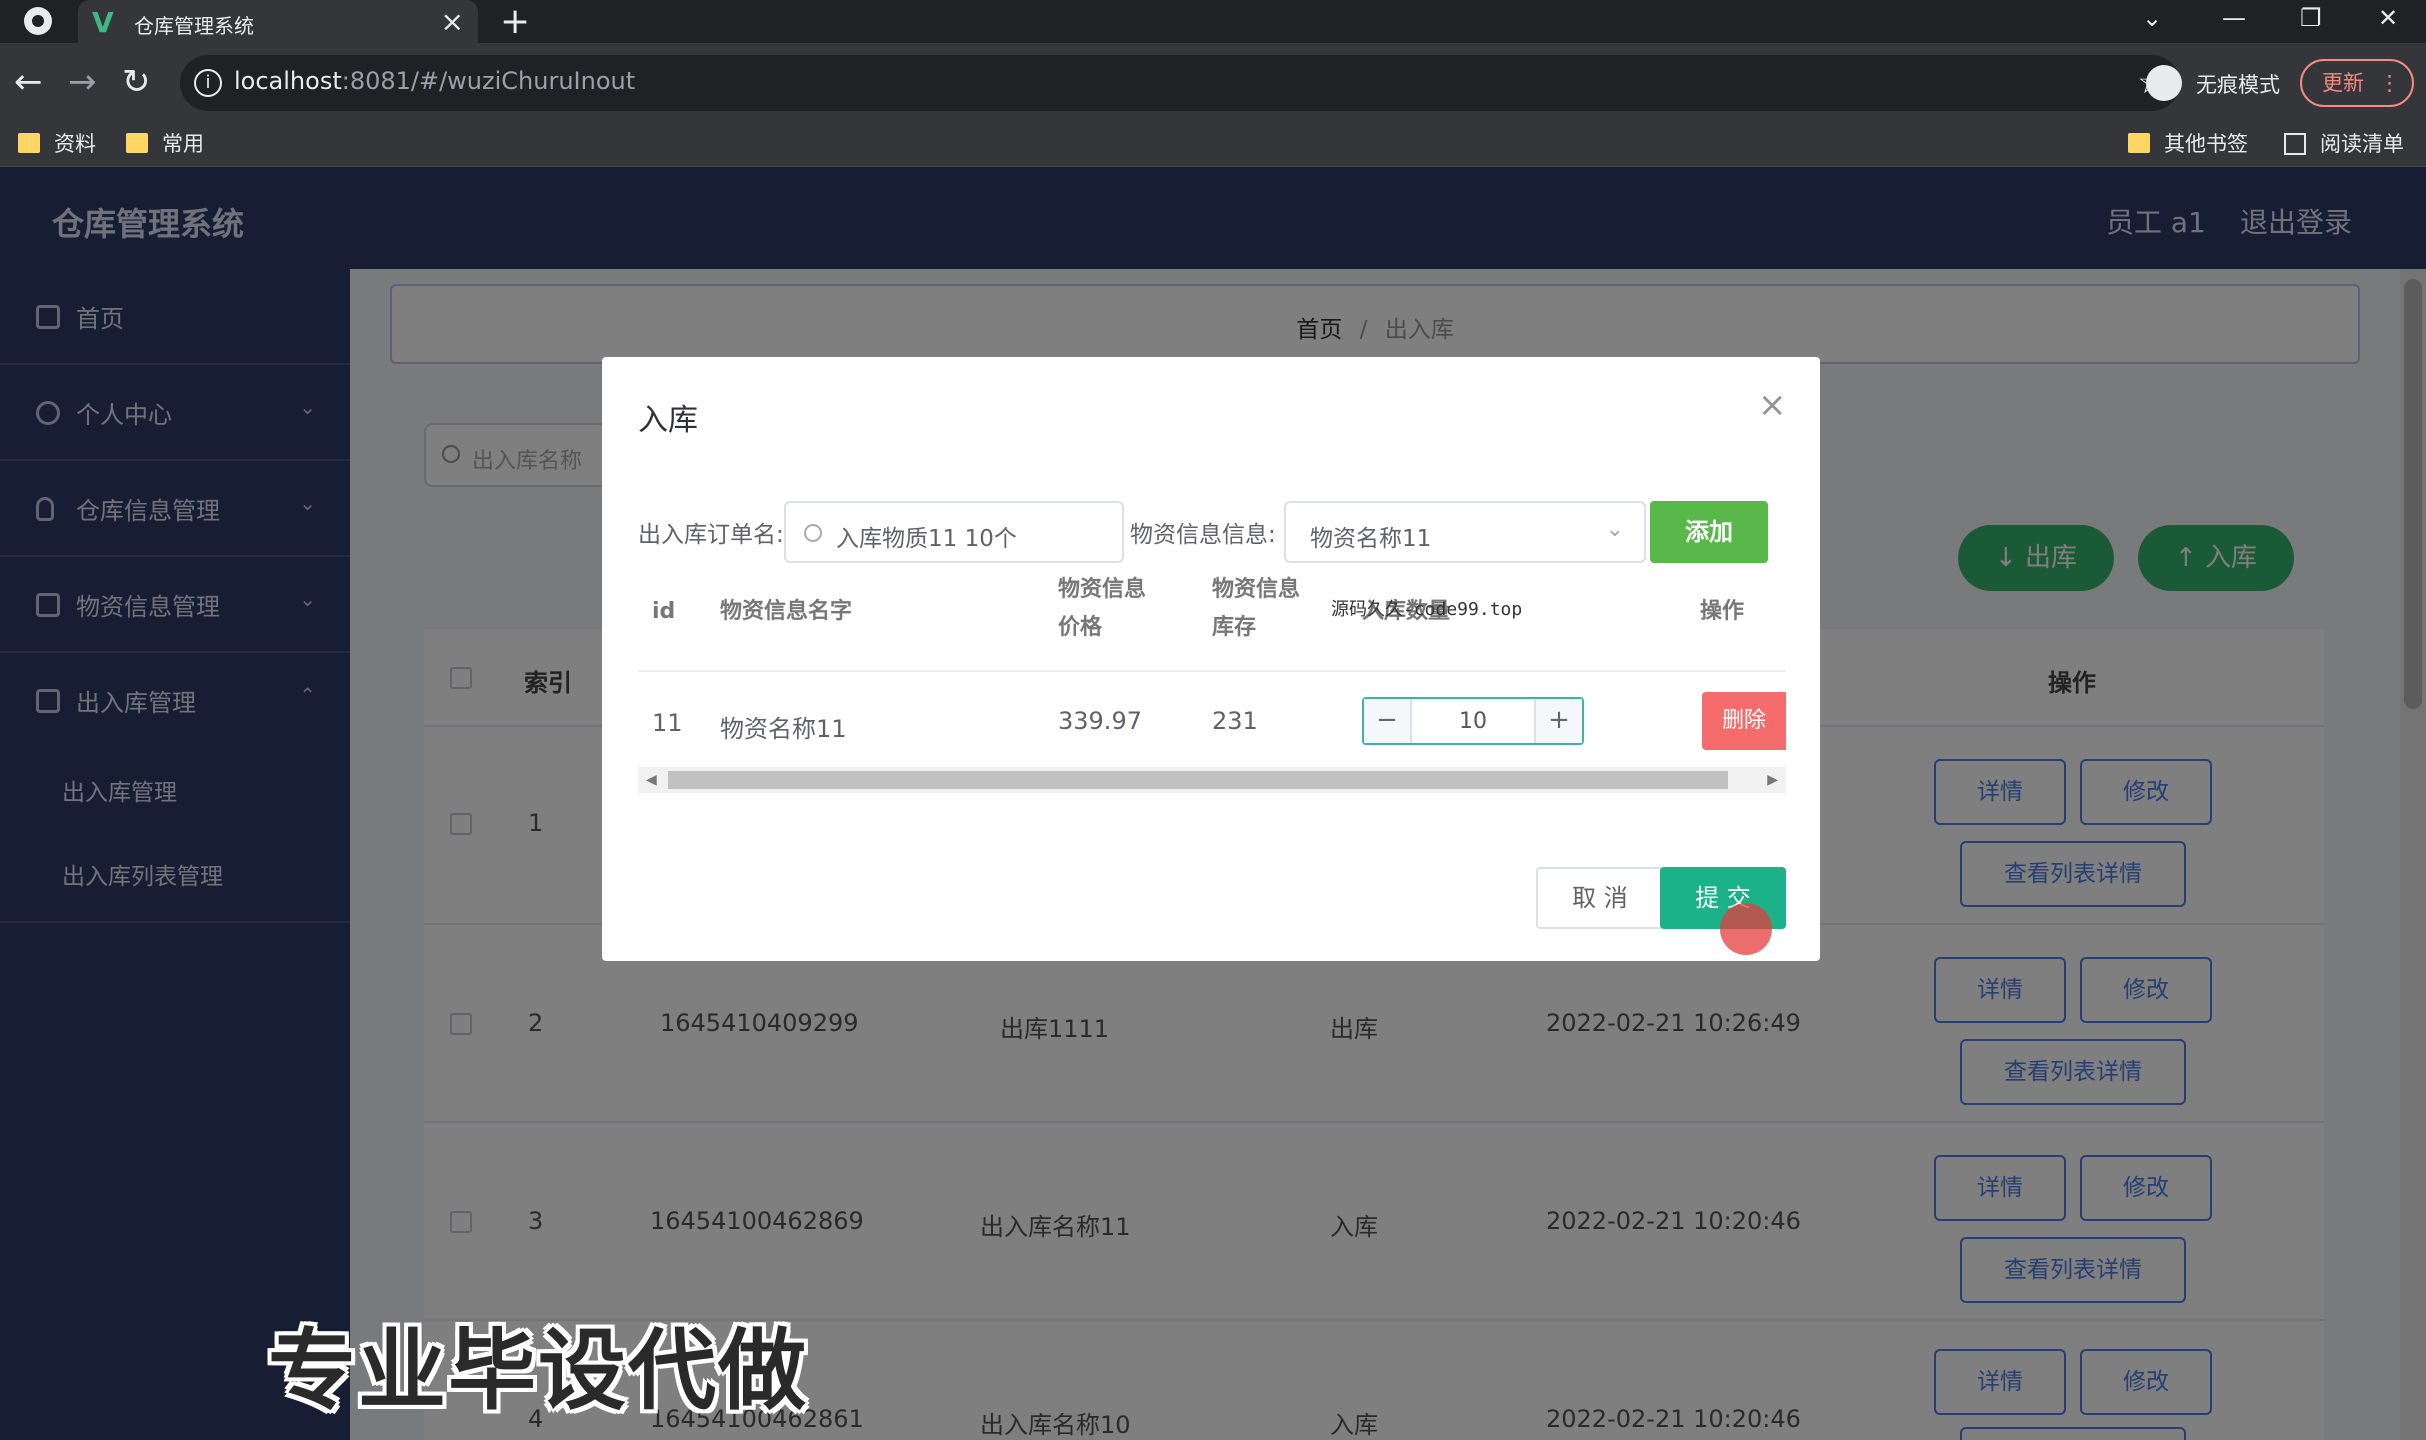 This screenshot has width=2426, height=1440. I want to click on cancel-label: 取 消, so click(1600, 898).